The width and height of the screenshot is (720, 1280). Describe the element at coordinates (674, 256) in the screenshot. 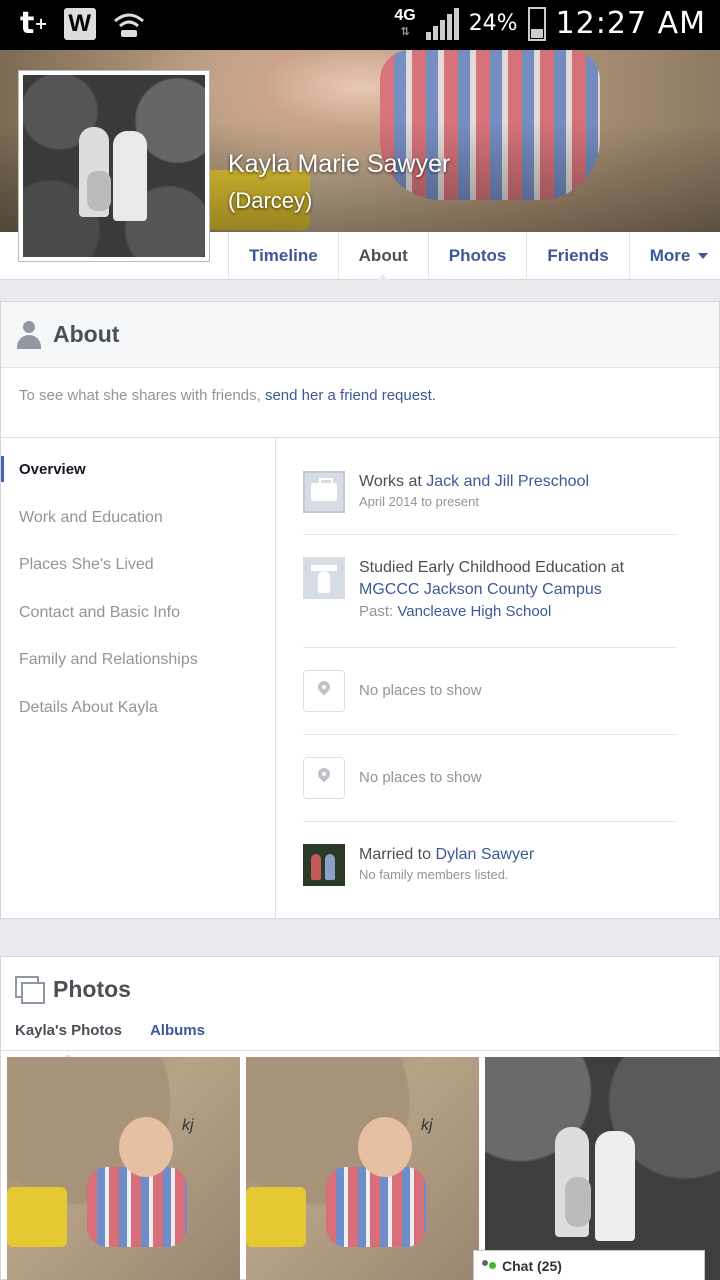

I see `tab-more: More` at that location.